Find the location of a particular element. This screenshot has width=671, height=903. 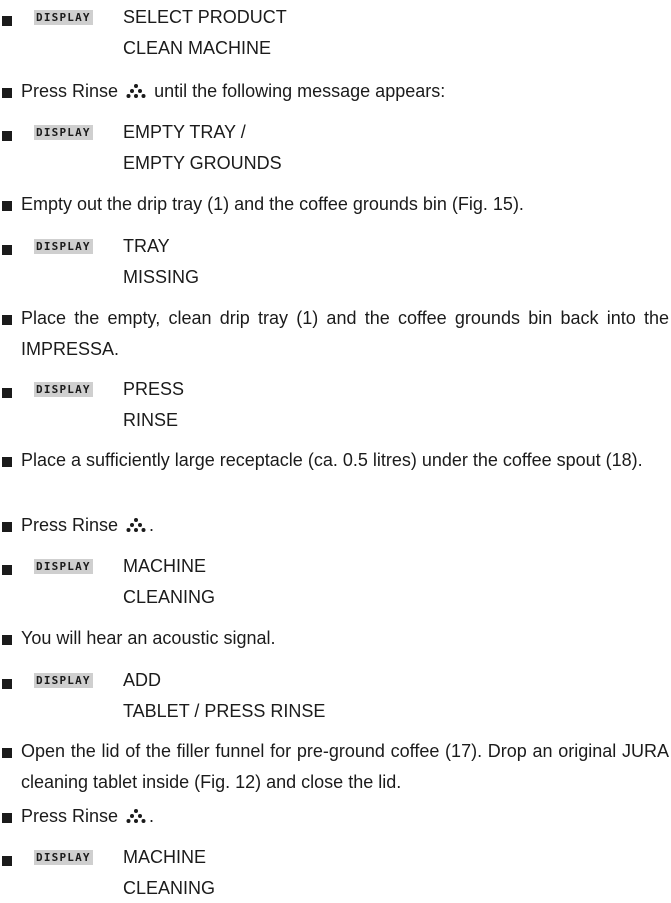

display-line-1: EMPTY TRAY / is located at coordinates (184, 131).